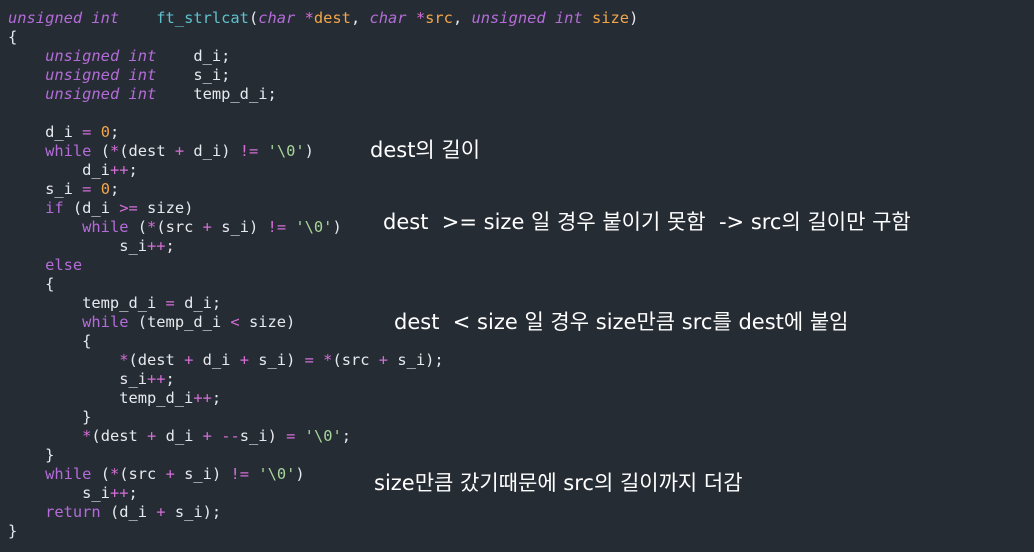  I want to click on code-line: temp_d_i = d_i;, so click(114, 303).